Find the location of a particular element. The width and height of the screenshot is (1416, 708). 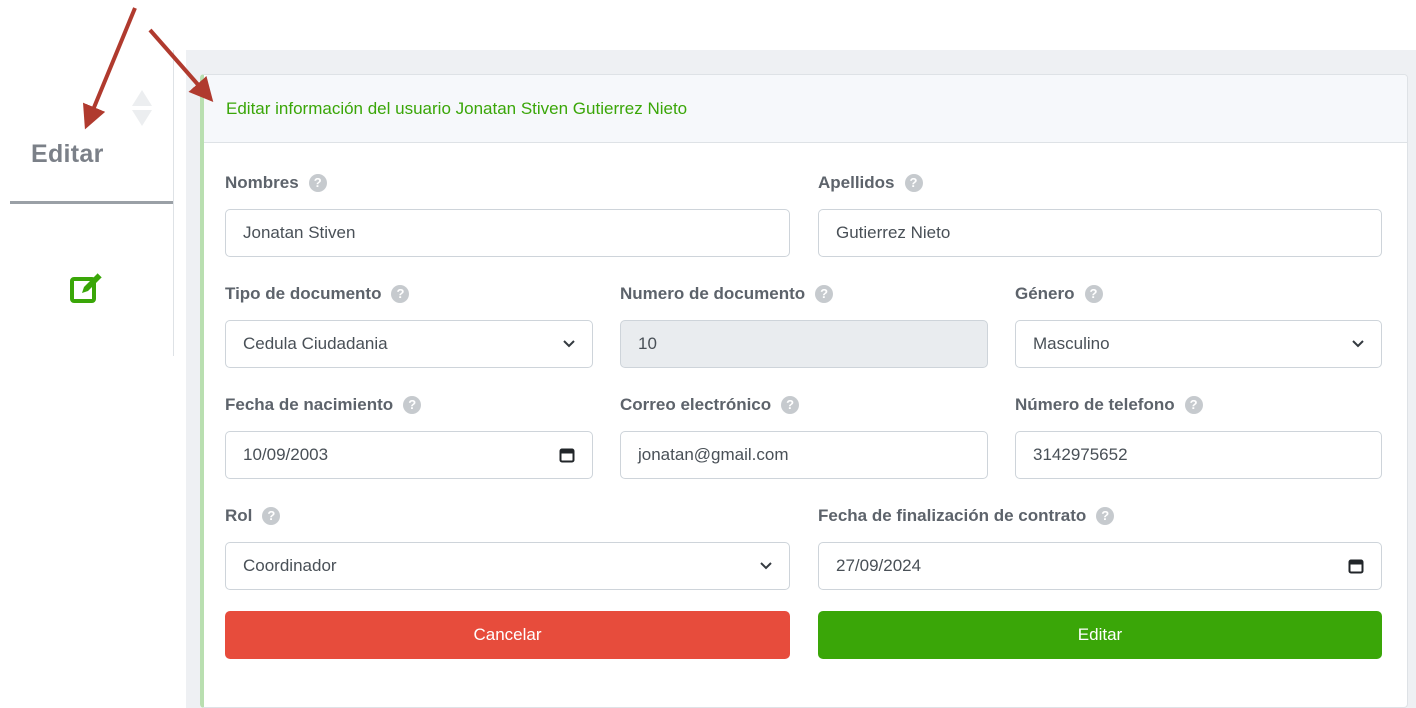

users-table-edit-column: Editar is located at coordinates (88, 354).